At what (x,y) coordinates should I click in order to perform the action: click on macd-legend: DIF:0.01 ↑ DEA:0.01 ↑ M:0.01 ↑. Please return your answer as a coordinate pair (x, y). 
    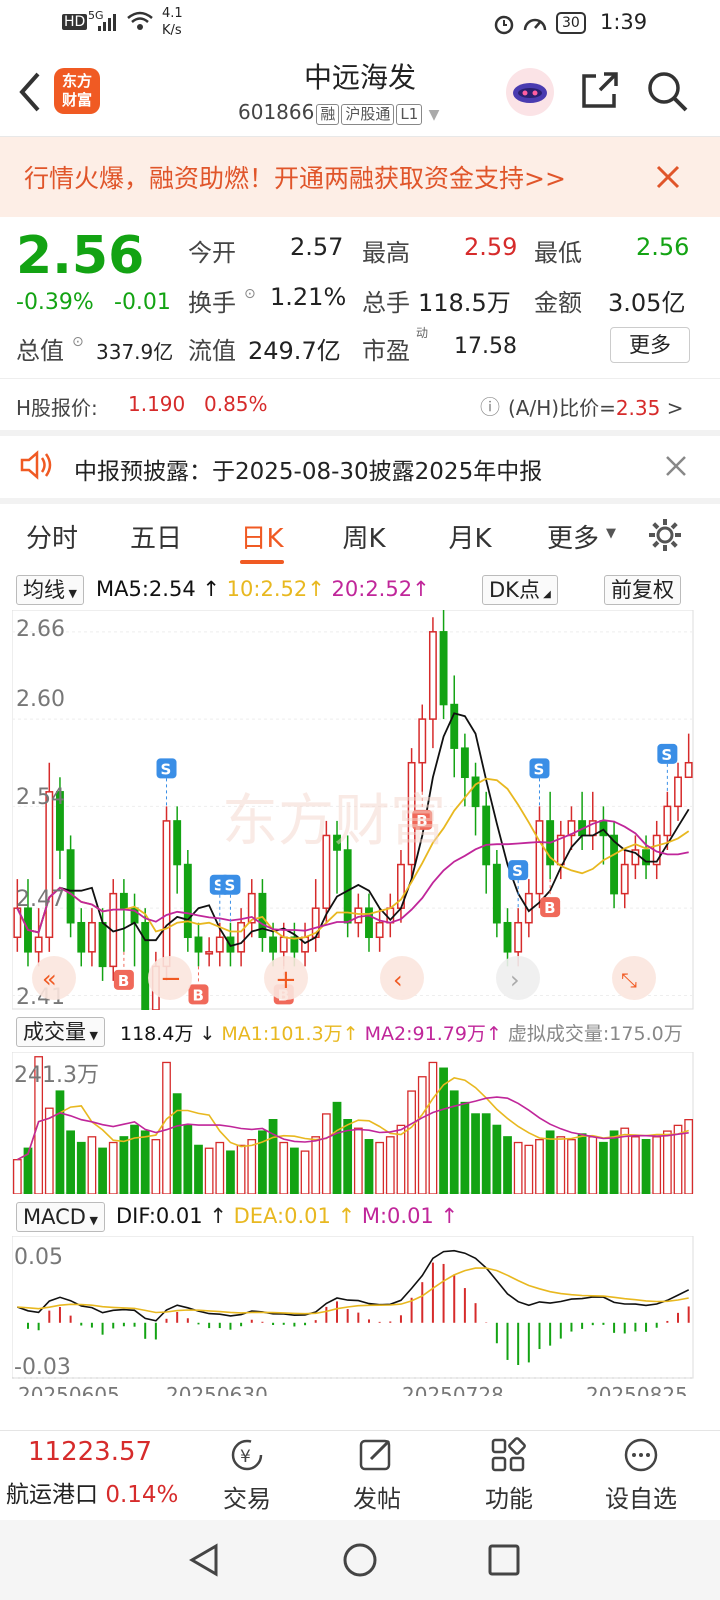
    Looking at the image, I should click on (287, 1216).